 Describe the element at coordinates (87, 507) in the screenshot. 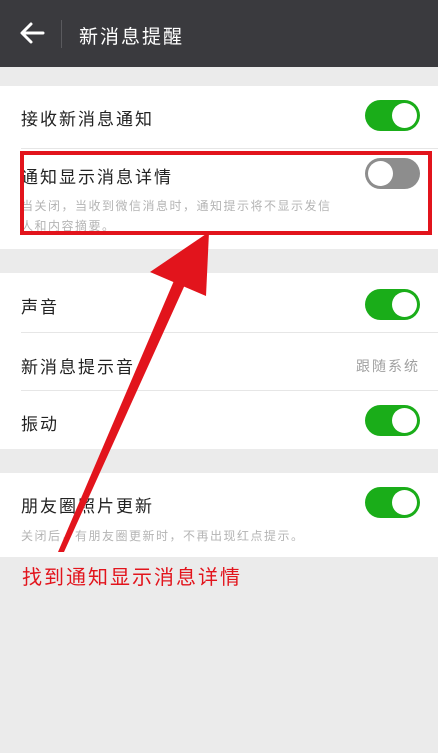

I see `moments-label: 朋友圈照片更新` at that location.